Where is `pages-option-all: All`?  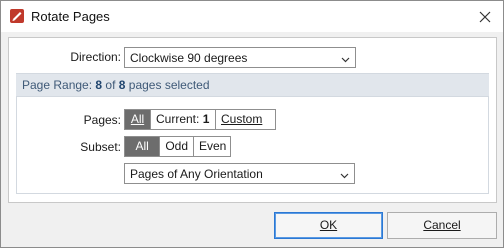
pages-option-all: All is located at coordinates (137, 119).